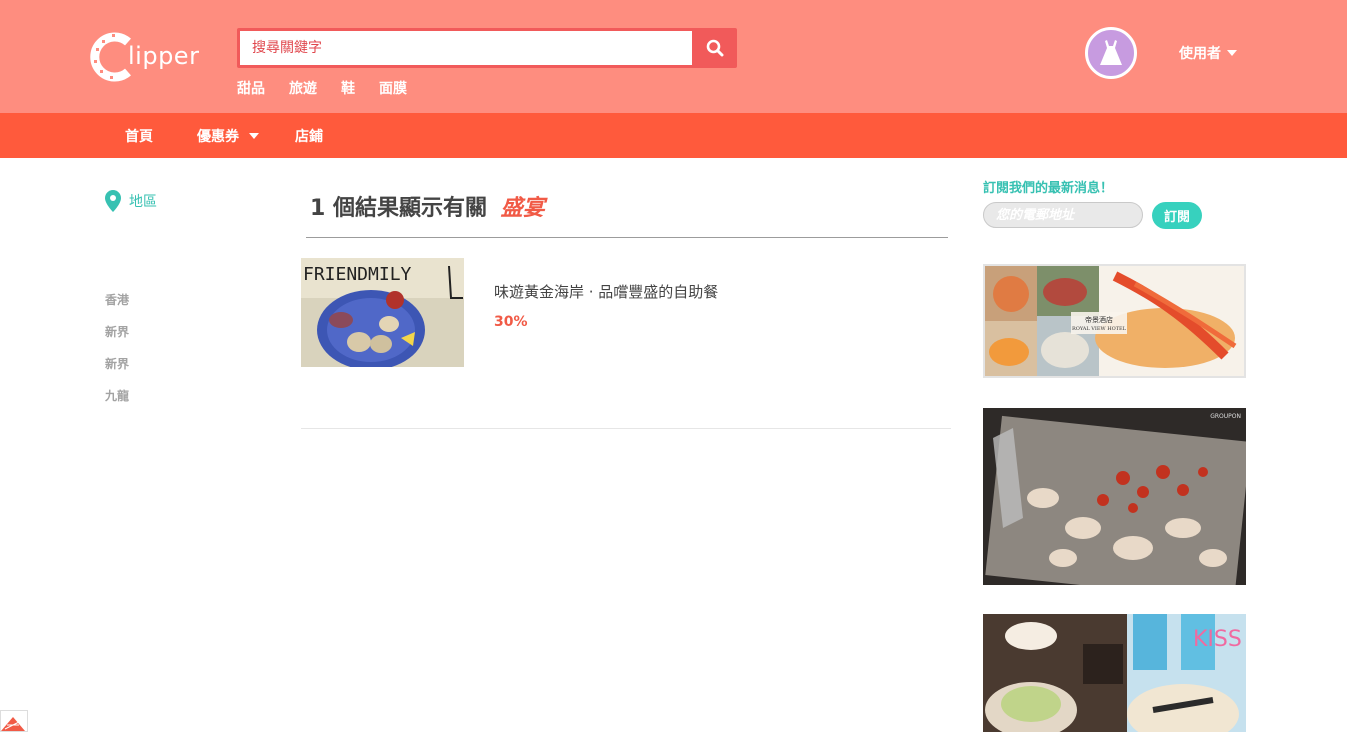 Image resolution: width=1347 pixels, height=732 pixels. I want to click on nav-home: 首頁, so click(139, 136).